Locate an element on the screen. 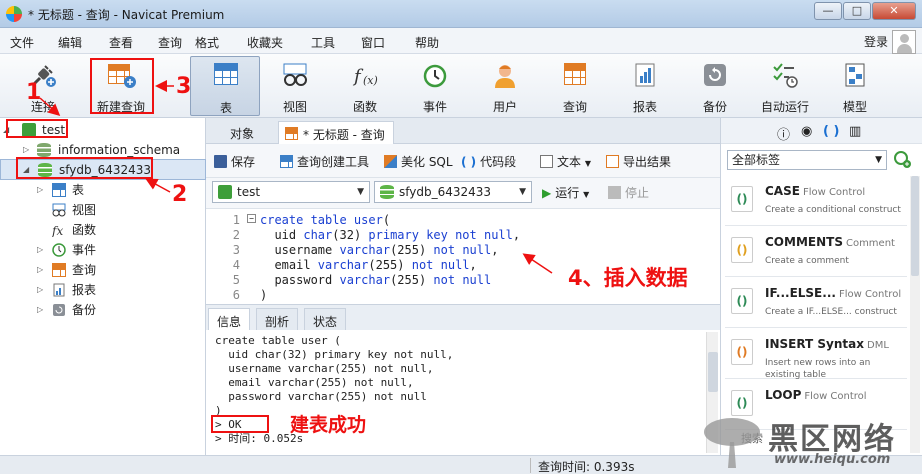 The height and width of the screenshot is (474, 922). menu-format: 格式 is located at coordinates (207, 42).